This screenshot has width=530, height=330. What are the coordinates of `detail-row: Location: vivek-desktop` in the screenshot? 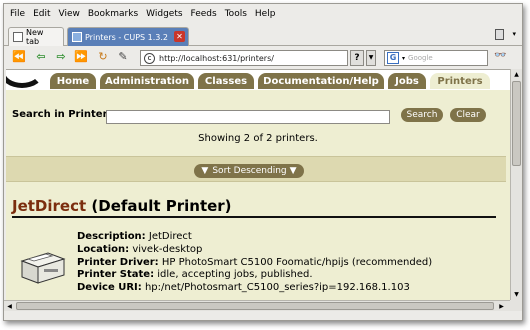 It's located at (254, 250).